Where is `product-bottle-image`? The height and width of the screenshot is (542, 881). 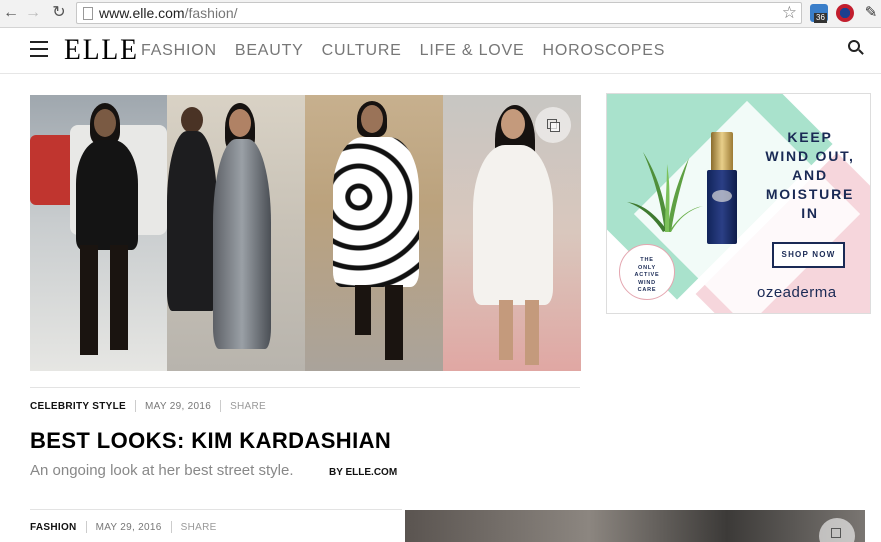 product-bottle-image is located at coordinates (722, 188).